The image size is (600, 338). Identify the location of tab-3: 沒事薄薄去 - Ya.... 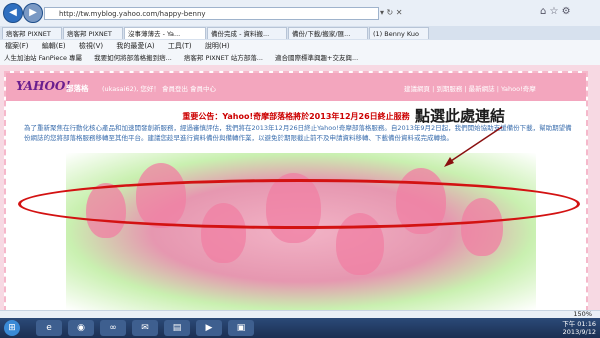
(165, 33).